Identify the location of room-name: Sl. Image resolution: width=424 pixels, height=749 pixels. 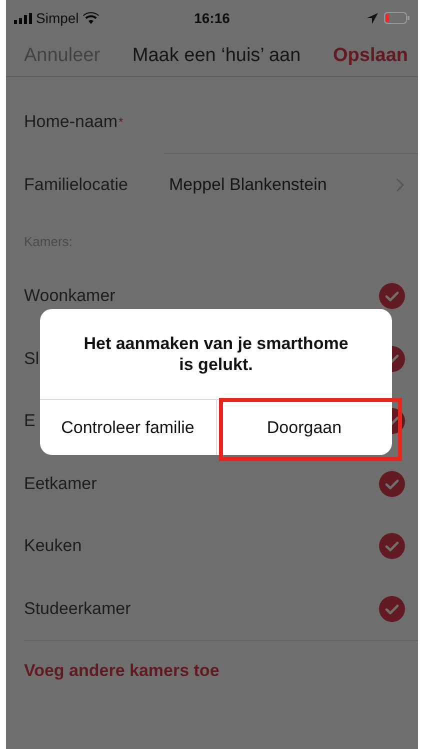
(32, 358).